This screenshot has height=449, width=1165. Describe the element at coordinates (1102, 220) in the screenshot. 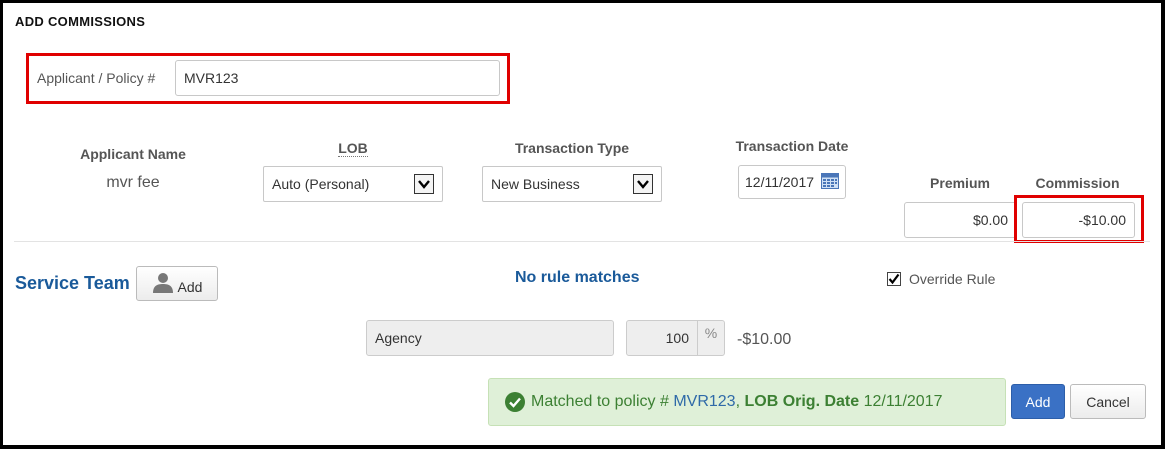

I see `commission-value: -$10.00` at that location.